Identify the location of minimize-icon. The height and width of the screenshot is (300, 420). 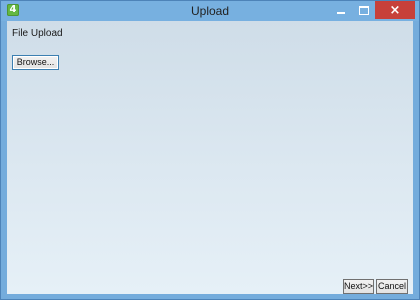
(340, 12).